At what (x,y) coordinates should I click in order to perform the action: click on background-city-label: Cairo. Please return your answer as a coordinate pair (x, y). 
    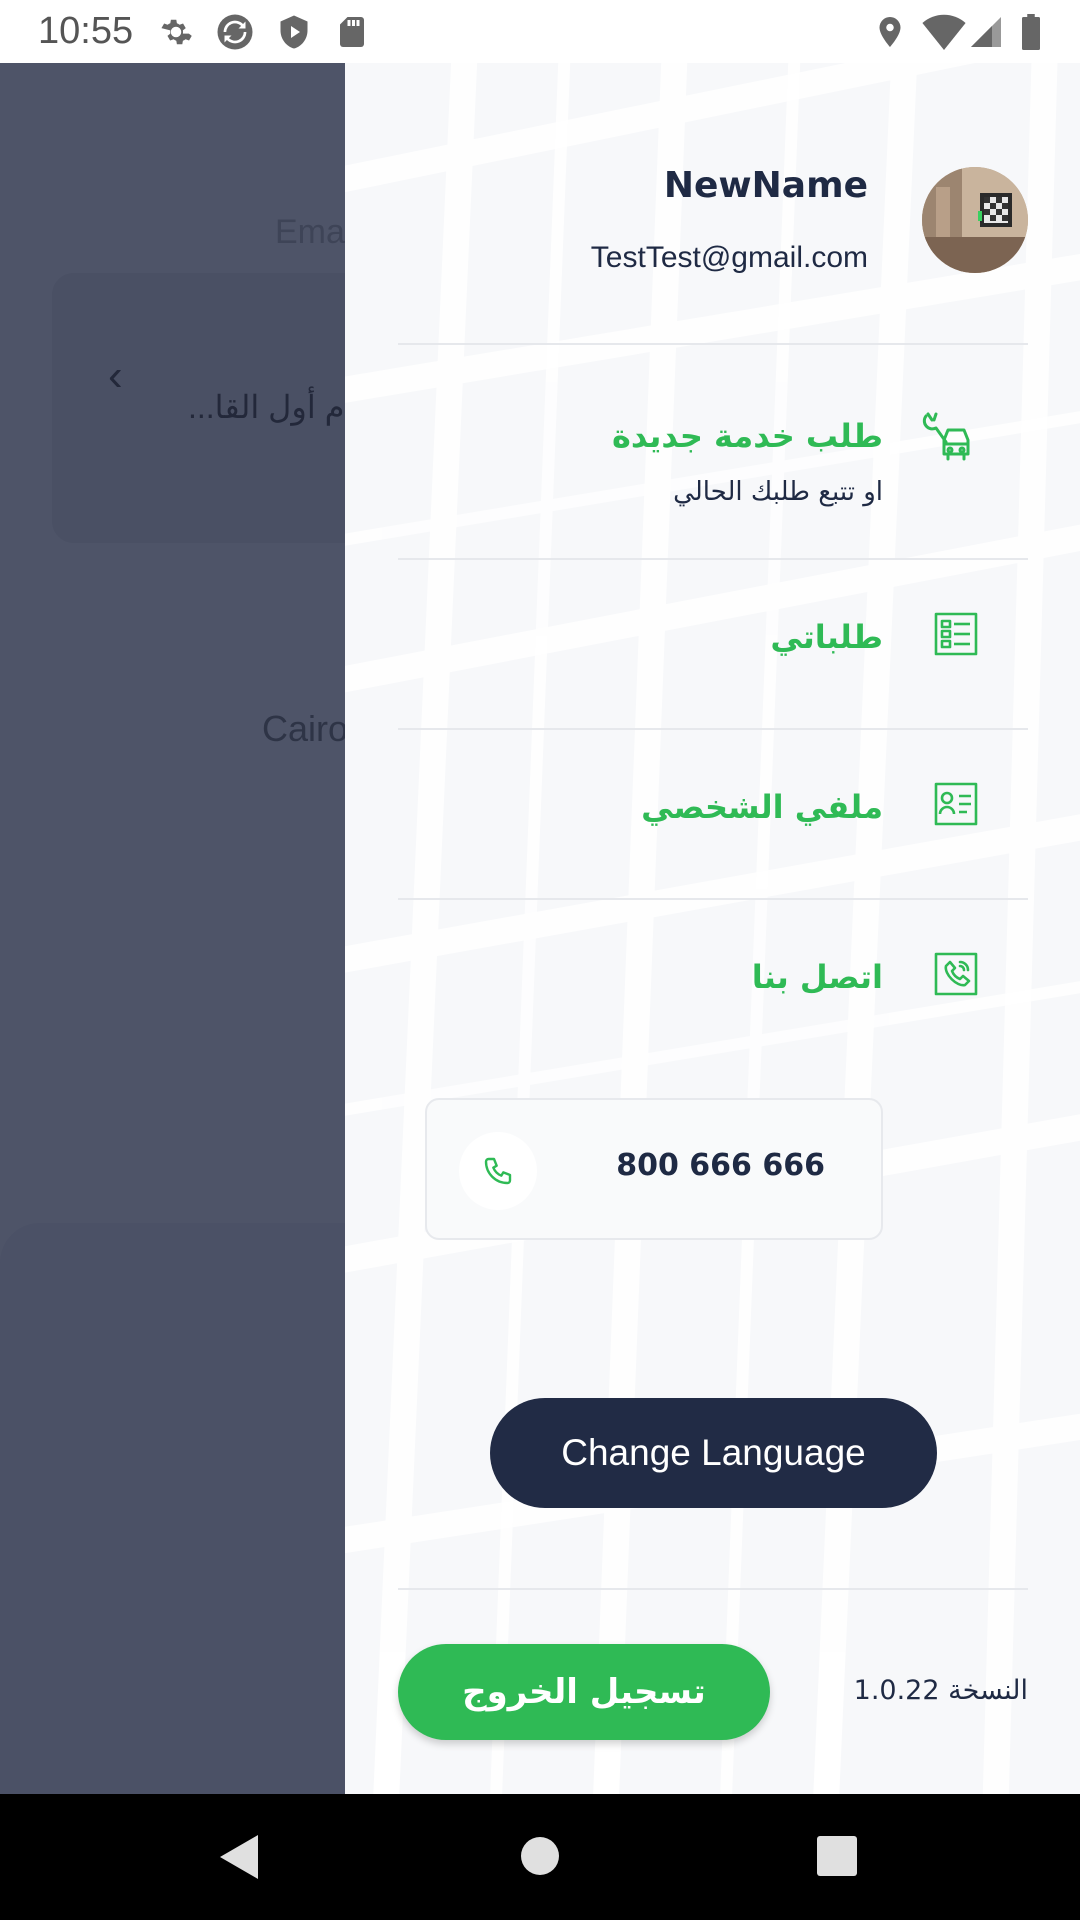
    Looking at the image, I should click on (305, 728).